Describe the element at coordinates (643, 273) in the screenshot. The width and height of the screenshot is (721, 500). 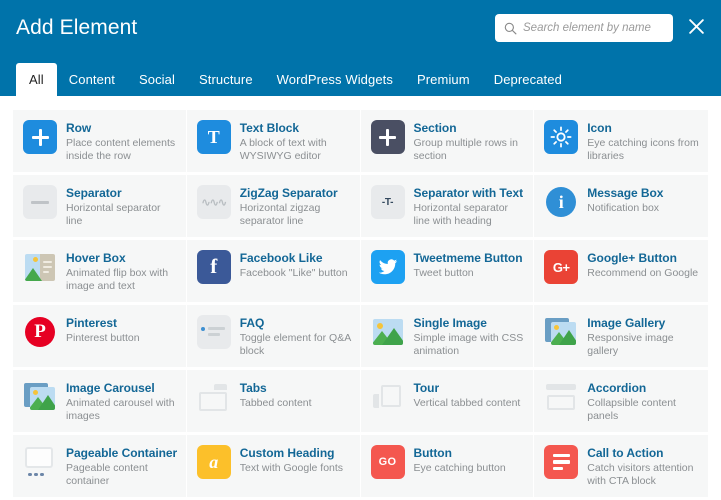
I see `element-description: Recommend on Google` at that location.